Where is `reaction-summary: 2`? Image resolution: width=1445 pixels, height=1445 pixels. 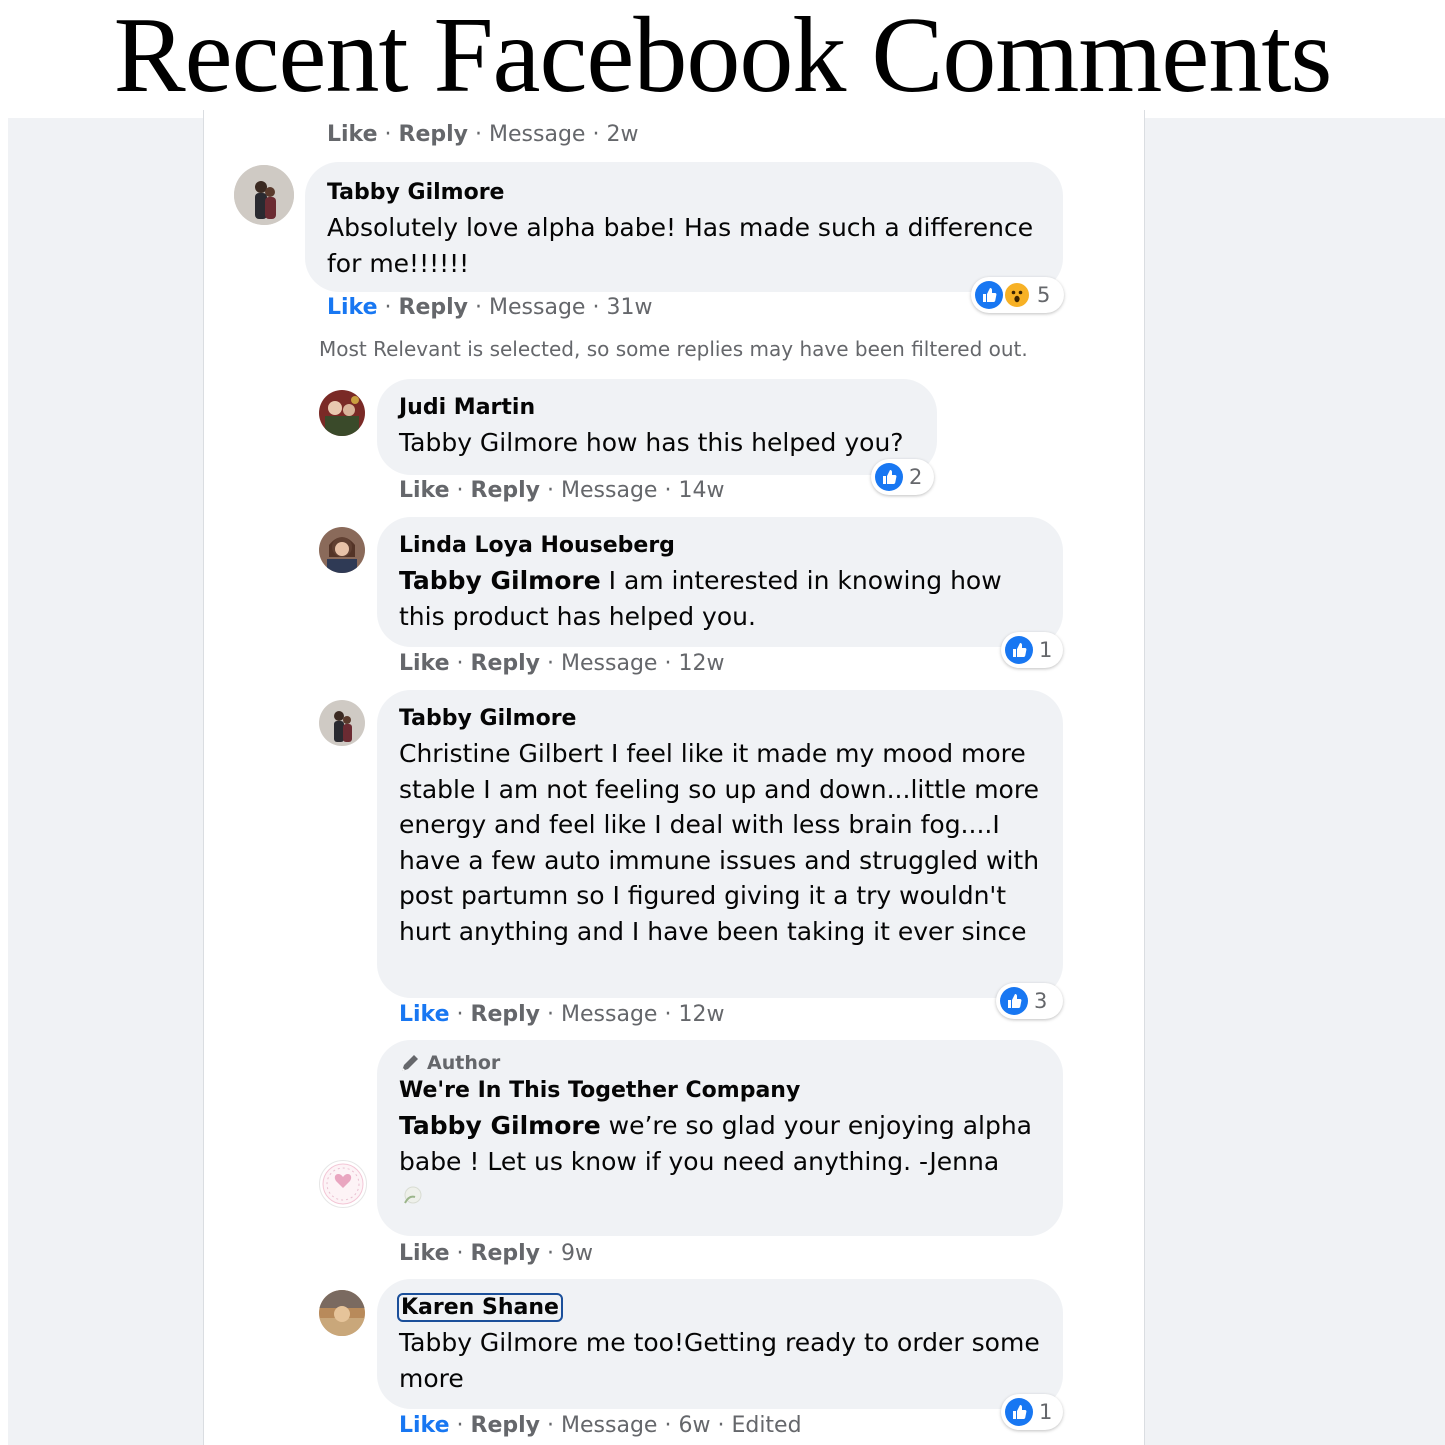
reaction-summary: 2 is located at coordinates (902, 477).